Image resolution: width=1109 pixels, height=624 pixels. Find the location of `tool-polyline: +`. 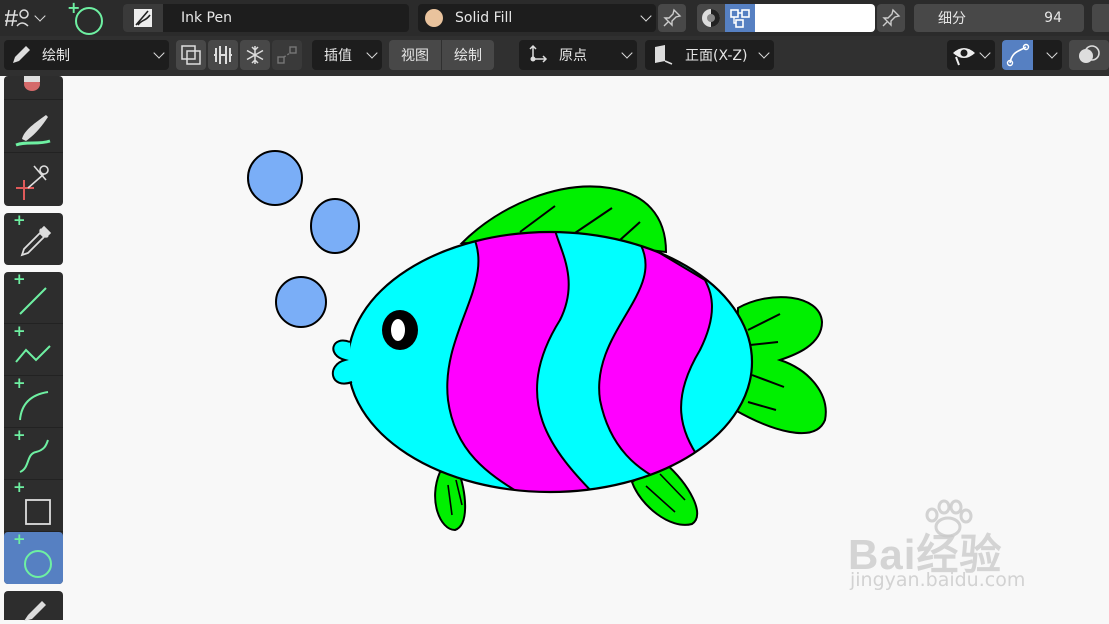

tool-polyline: + is located at coordinates (33, 350).